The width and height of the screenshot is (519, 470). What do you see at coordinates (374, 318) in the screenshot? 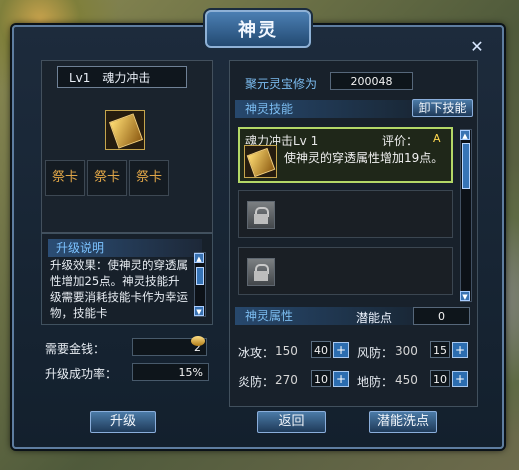
I see `potential-label: 潜能点` at bounding box center [374, 318].